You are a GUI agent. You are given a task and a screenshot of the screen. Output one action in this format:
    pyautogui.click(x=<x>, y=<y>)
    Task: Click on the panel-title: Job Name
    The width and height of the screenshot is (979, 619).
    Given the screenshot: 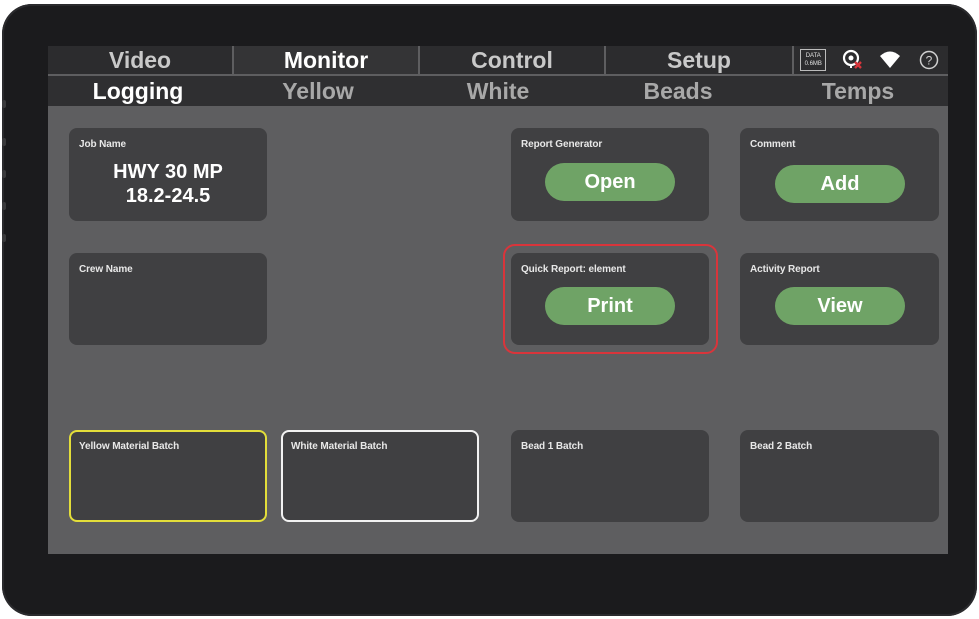 What is the action you would take?
    pyautogui.click(x=102, y=144)
    